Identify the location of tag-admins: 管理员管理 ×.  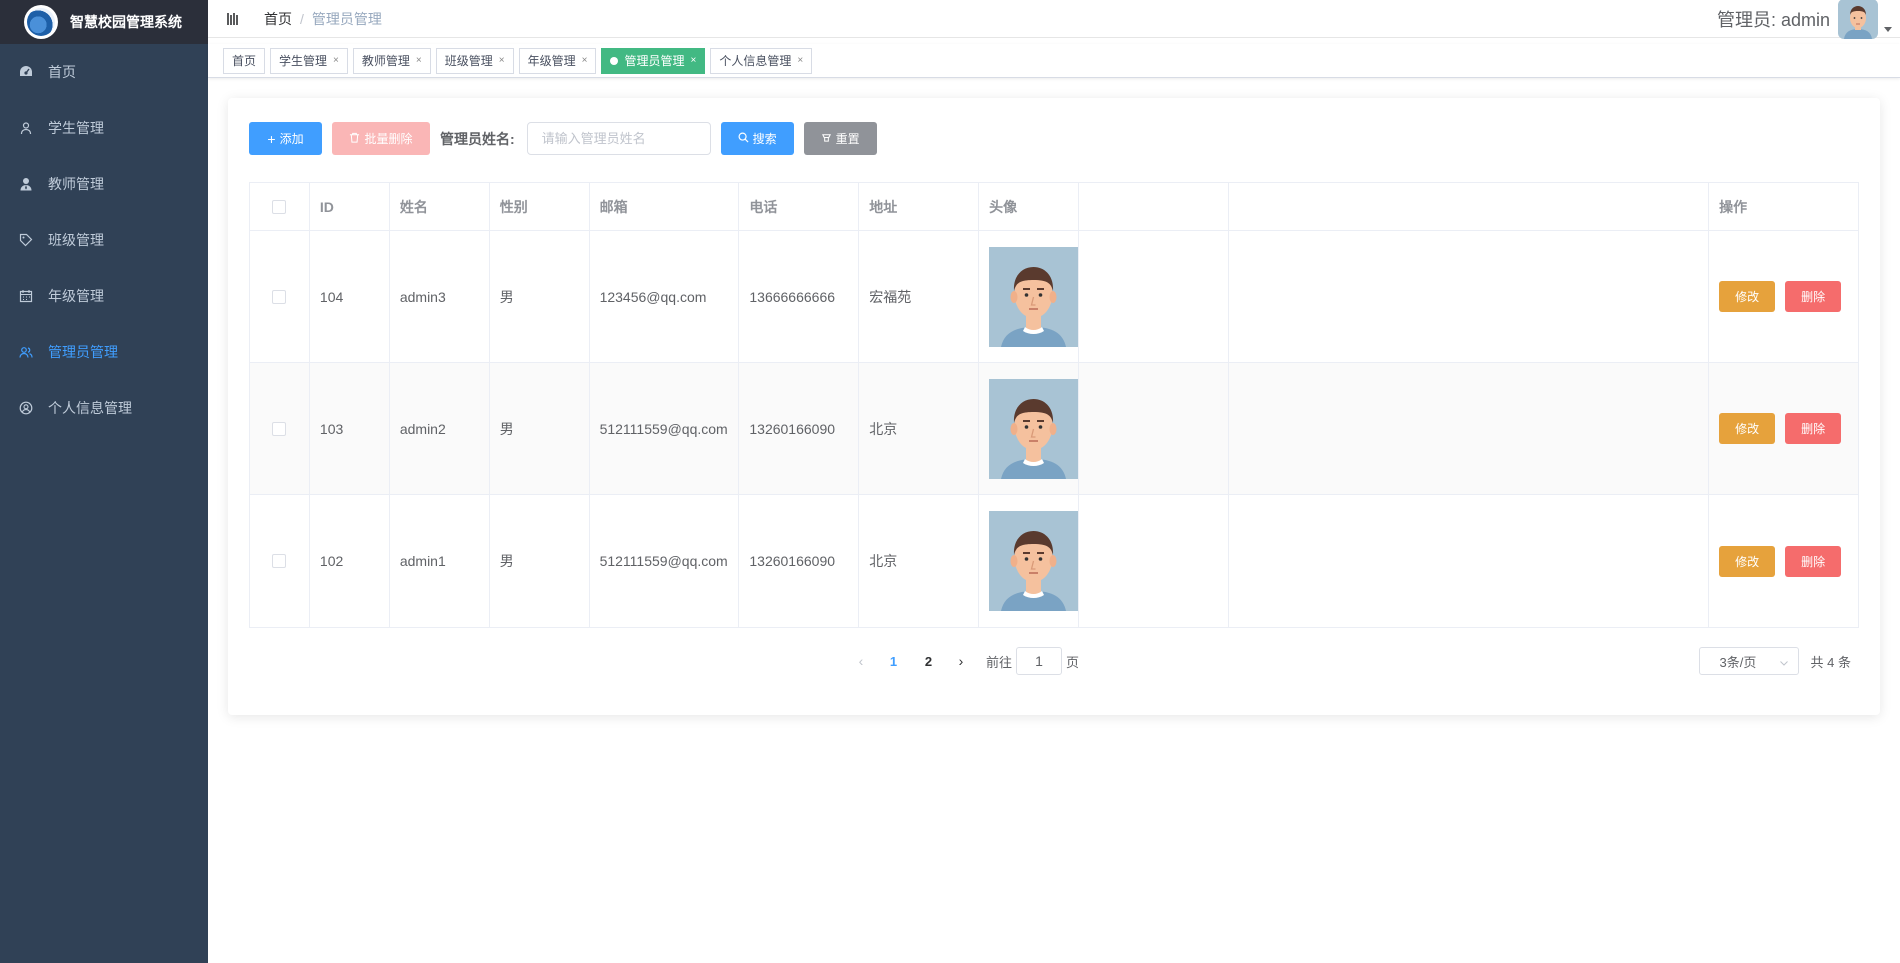
(653, 60).